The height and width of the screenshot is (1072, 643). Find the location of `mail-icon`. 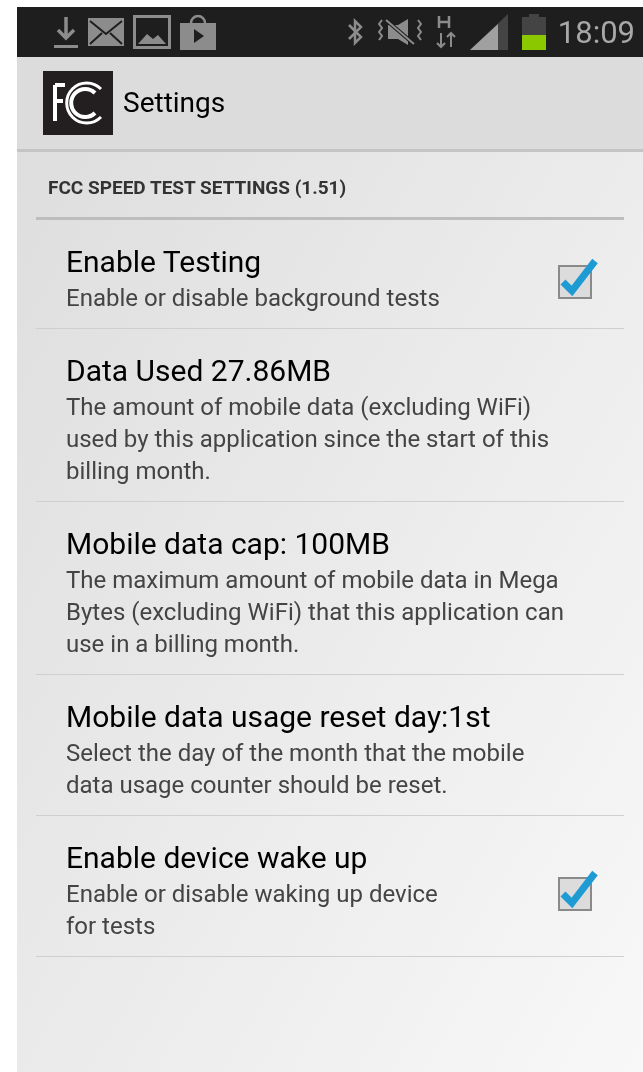

mail-icon is located at coordinates (106, 32).